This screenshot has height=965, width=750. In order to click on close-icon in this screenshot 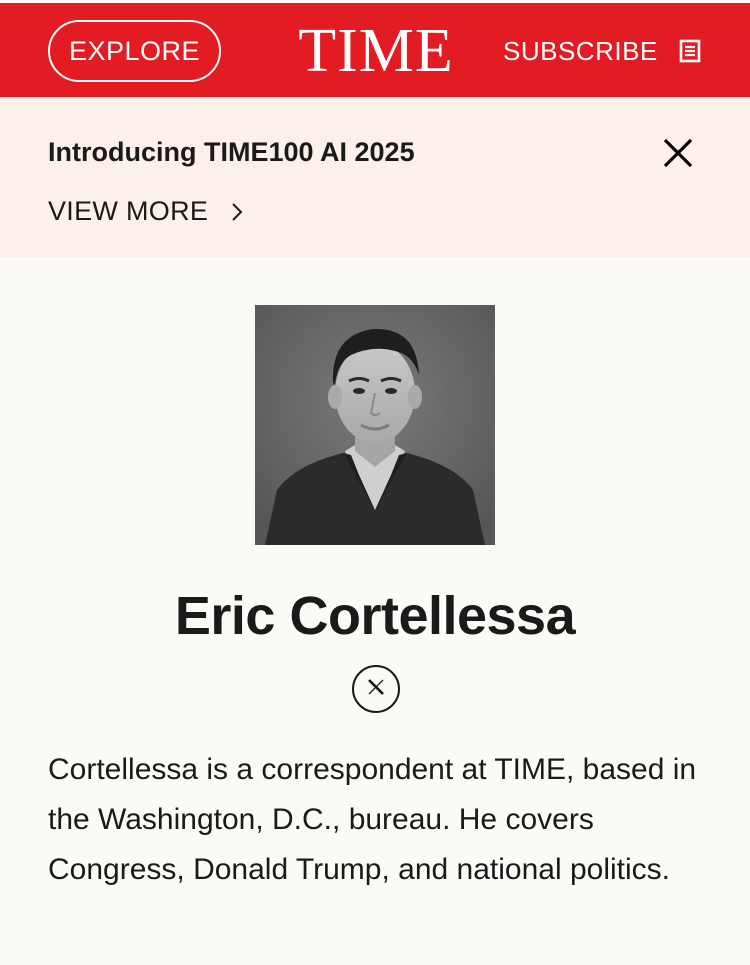, I will do `click(678, 153)`.